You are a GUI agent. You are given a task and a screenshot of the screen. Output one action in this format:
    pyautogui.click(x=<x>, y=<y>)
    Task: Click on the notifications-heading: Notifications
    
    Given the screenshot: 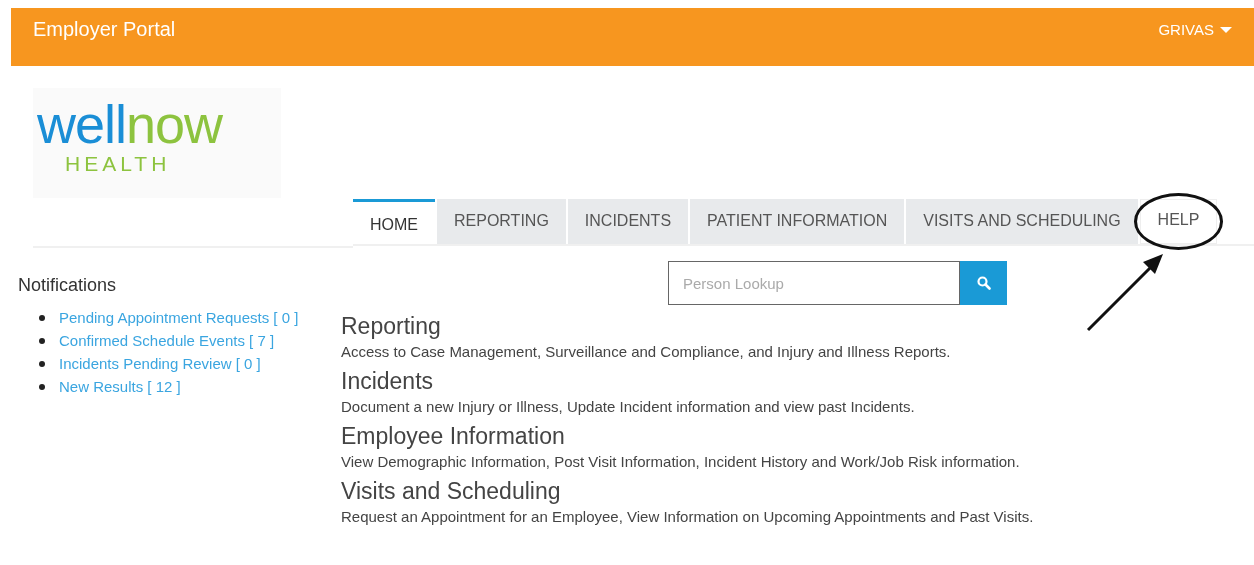 What is the action you would take?
    pyautogui.click(x=68, y=285)
    